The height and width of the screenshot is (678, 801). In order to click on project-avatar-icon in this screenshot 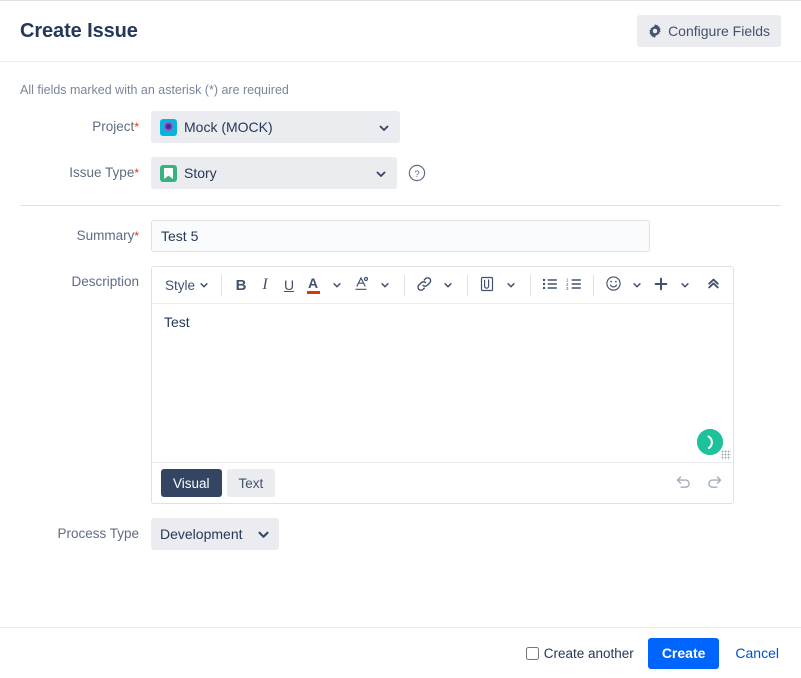, I will do `click(168, 127)`.